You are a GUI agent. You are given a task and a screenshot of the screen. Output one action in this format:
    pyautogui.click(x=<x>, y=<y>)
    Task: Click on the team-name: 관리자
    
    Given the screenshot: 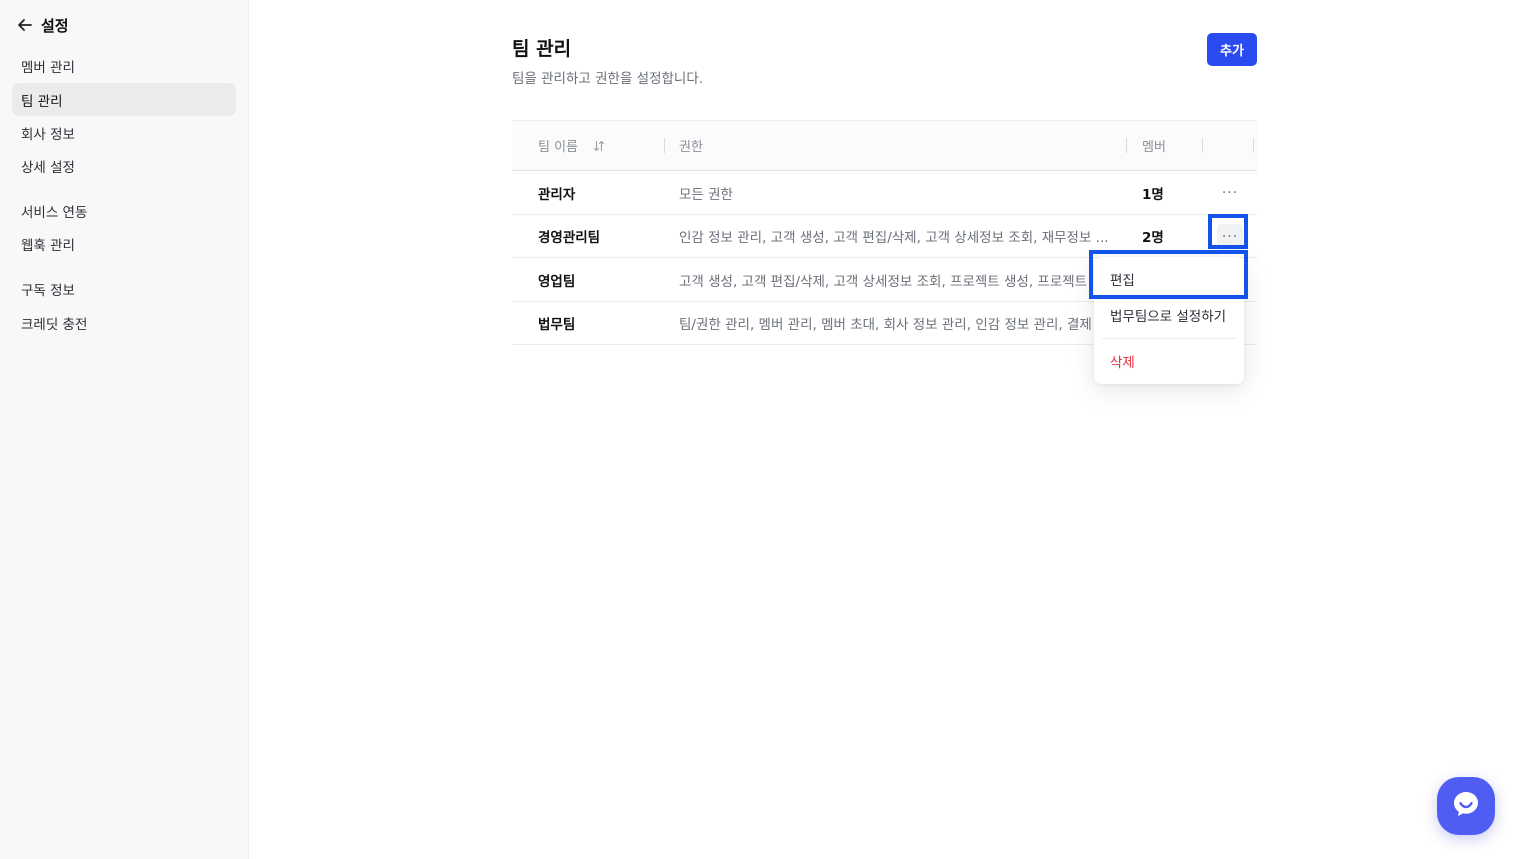 What is the action you would take?
    pyautogui.click(x=557, y=194)
    